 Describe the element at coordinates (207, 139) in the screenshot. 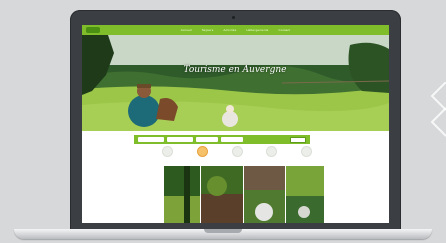

I see `search-guests-field` at that location.